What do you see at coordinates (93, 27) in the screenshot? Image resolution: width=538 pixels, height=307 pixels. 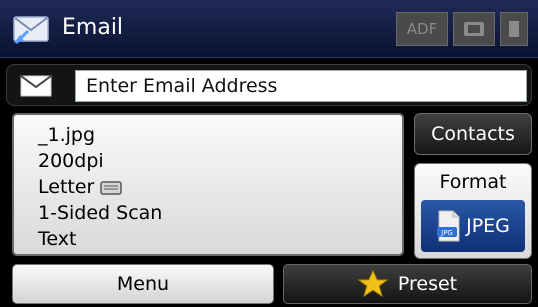 I see `page-title: Email` at bounding box center [93, 27].